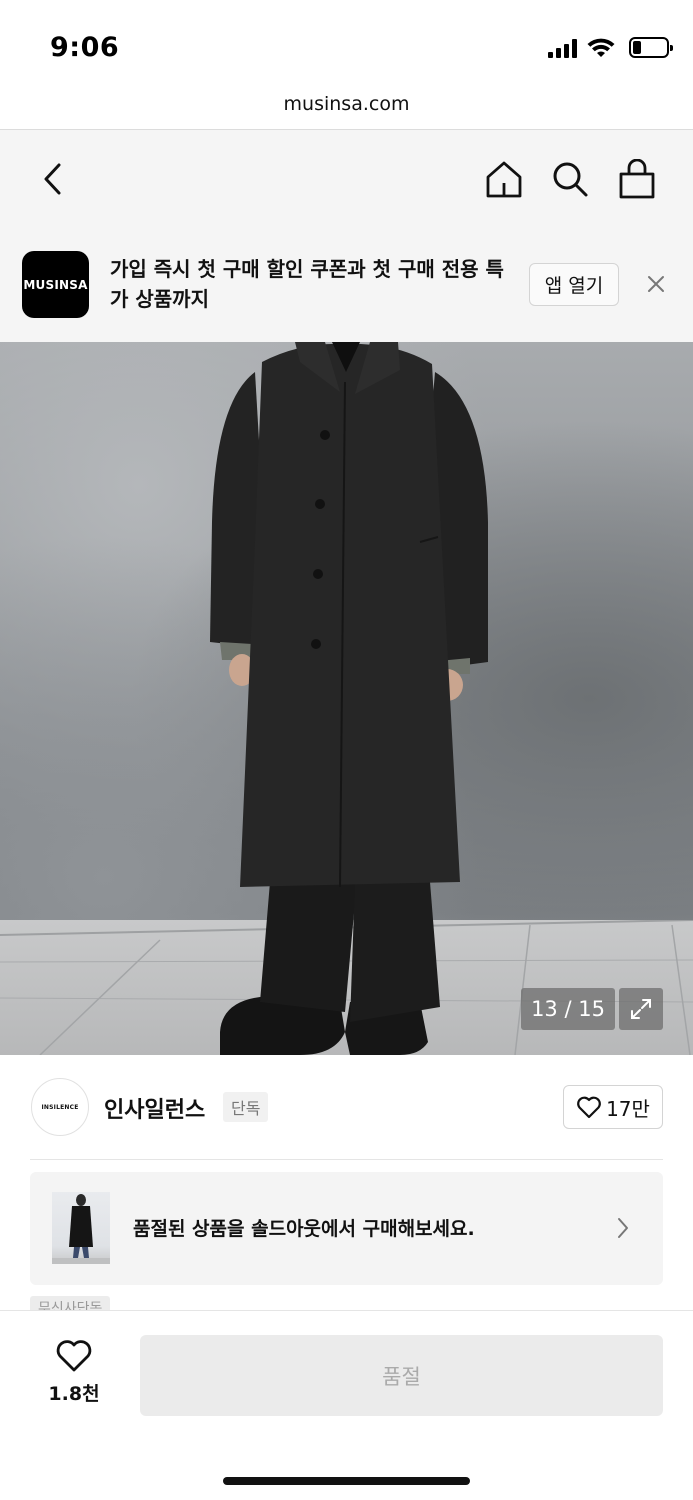  I want to click on shopping-bag-icon, so click(637, 179).